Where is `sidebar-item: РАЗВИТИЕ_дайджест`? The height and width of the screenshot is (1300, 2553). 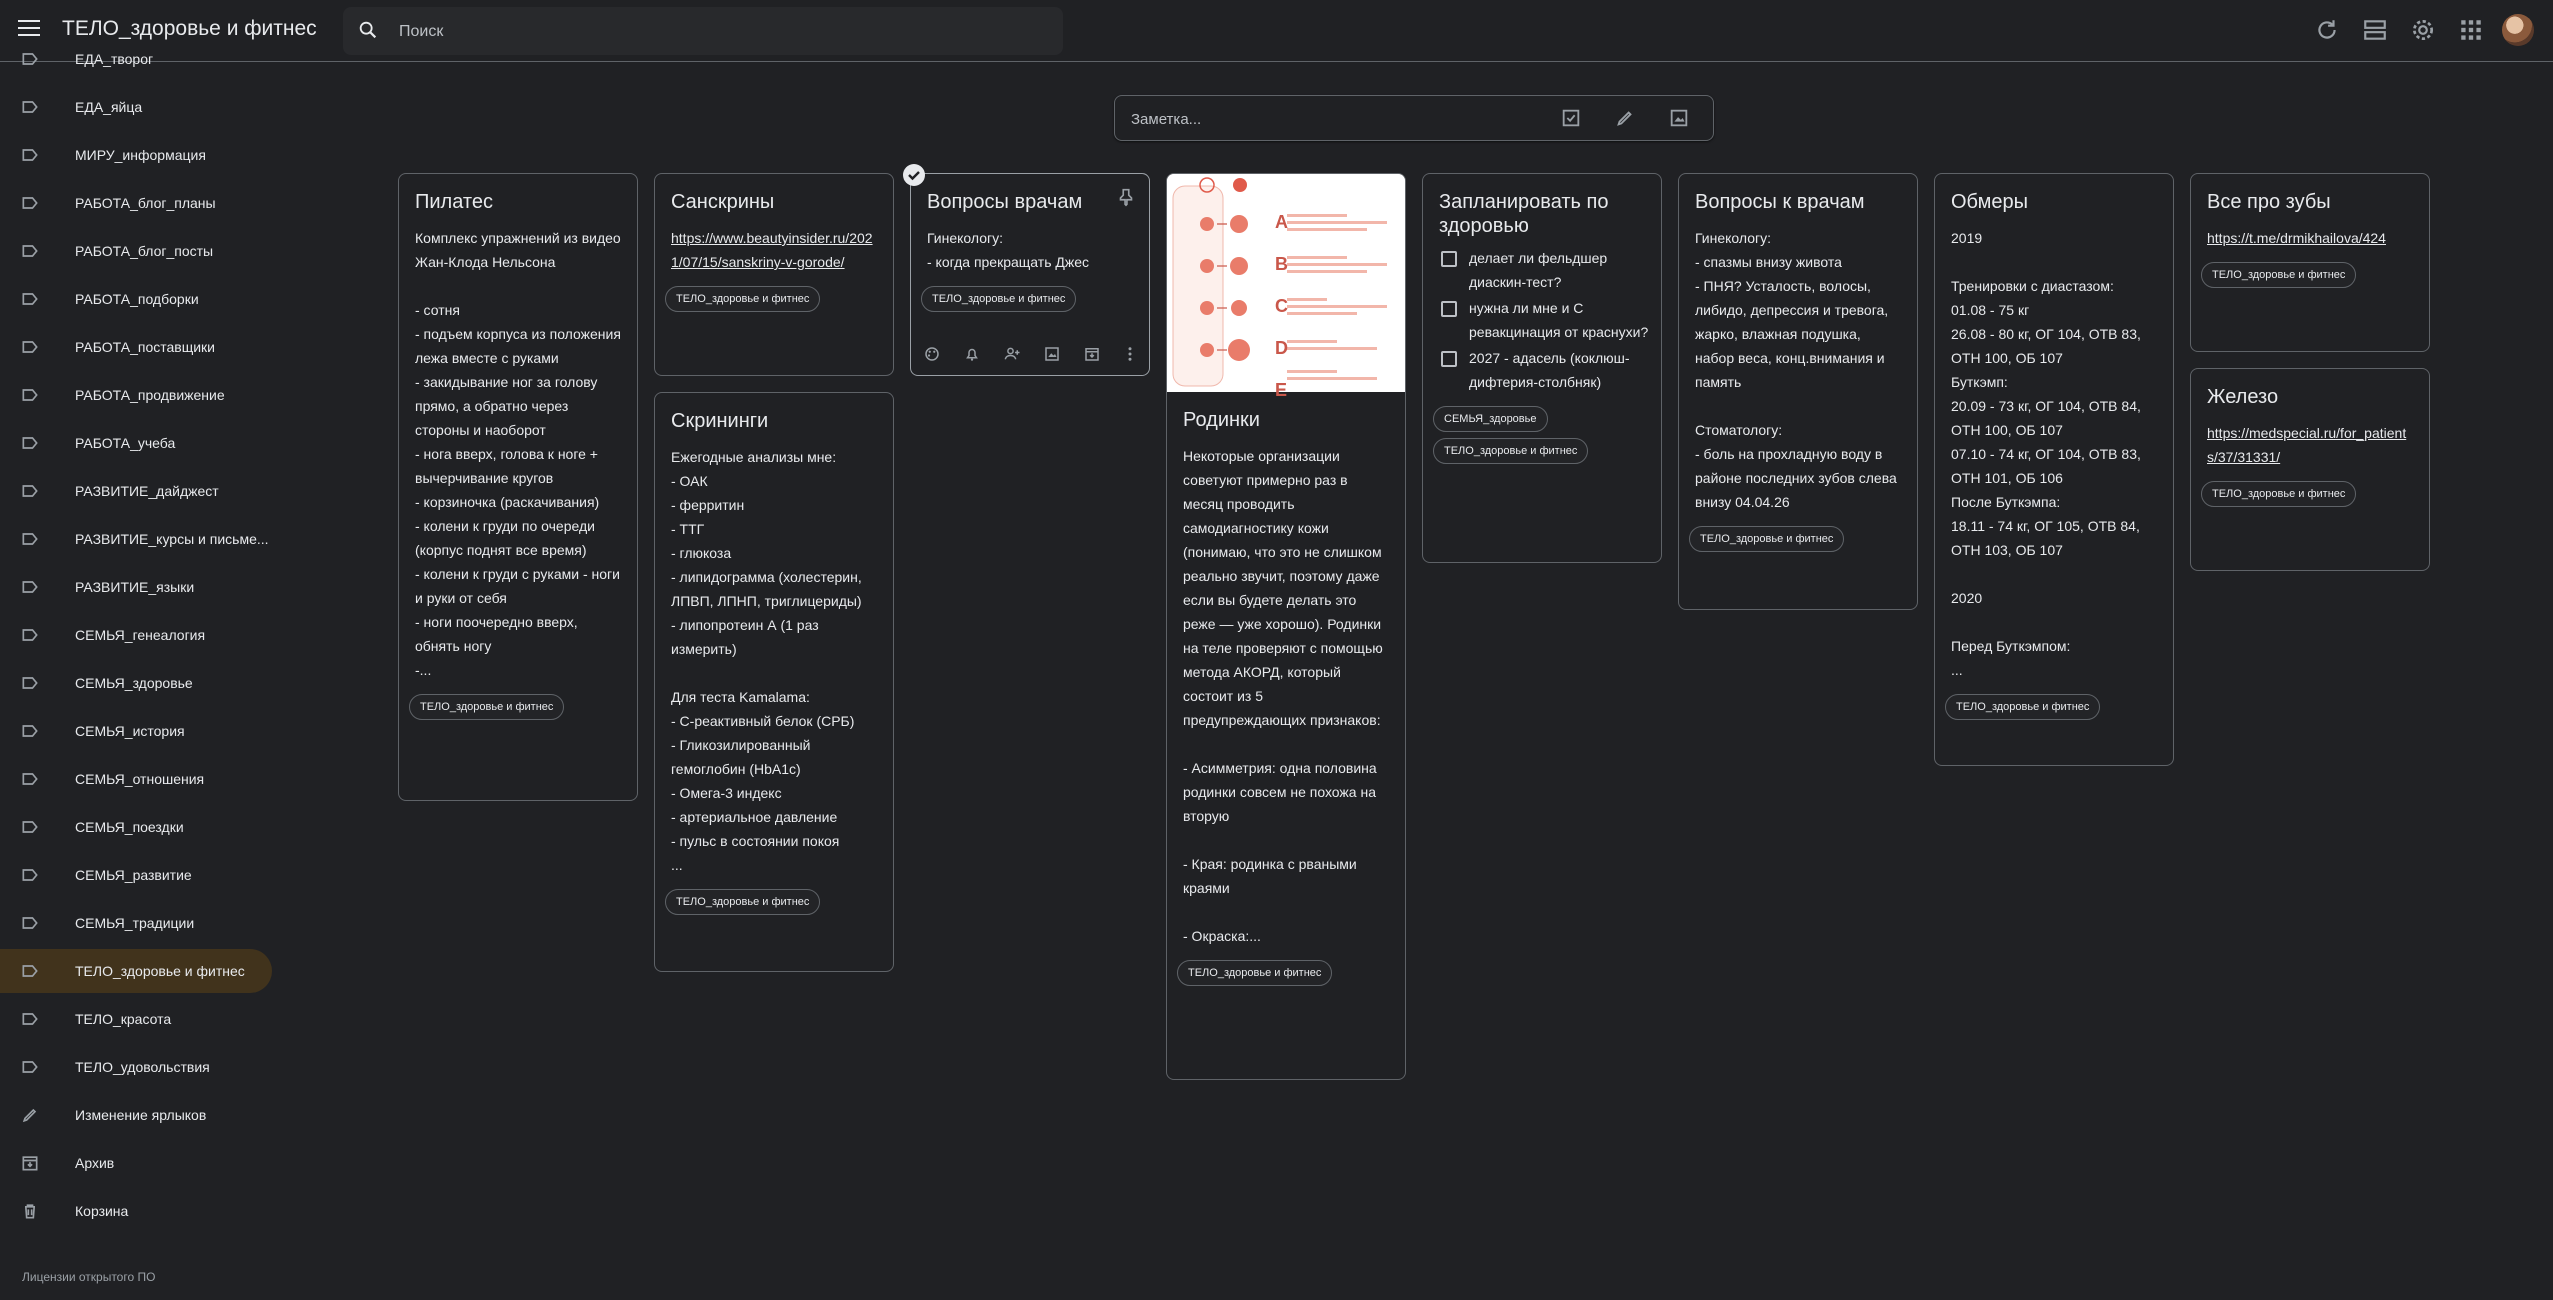
sidebar-item: РАЗВИТИЕ_дайджест is located at coordinates (136, 491).